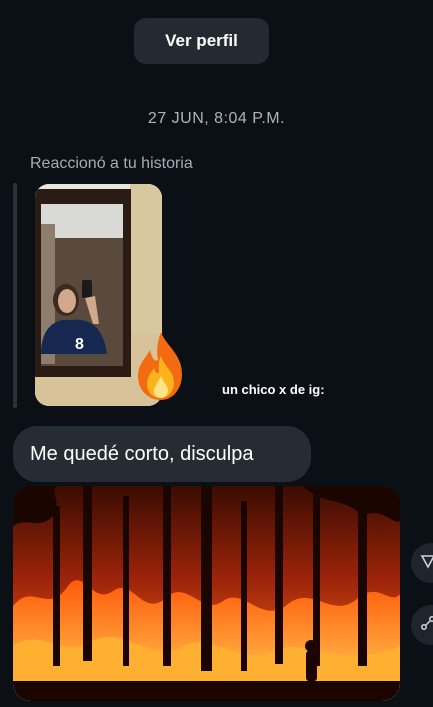 The image size is (433, 707). Describe the element at coordinates (426, 625) in the screenshot. I see `share-icon` at that location.